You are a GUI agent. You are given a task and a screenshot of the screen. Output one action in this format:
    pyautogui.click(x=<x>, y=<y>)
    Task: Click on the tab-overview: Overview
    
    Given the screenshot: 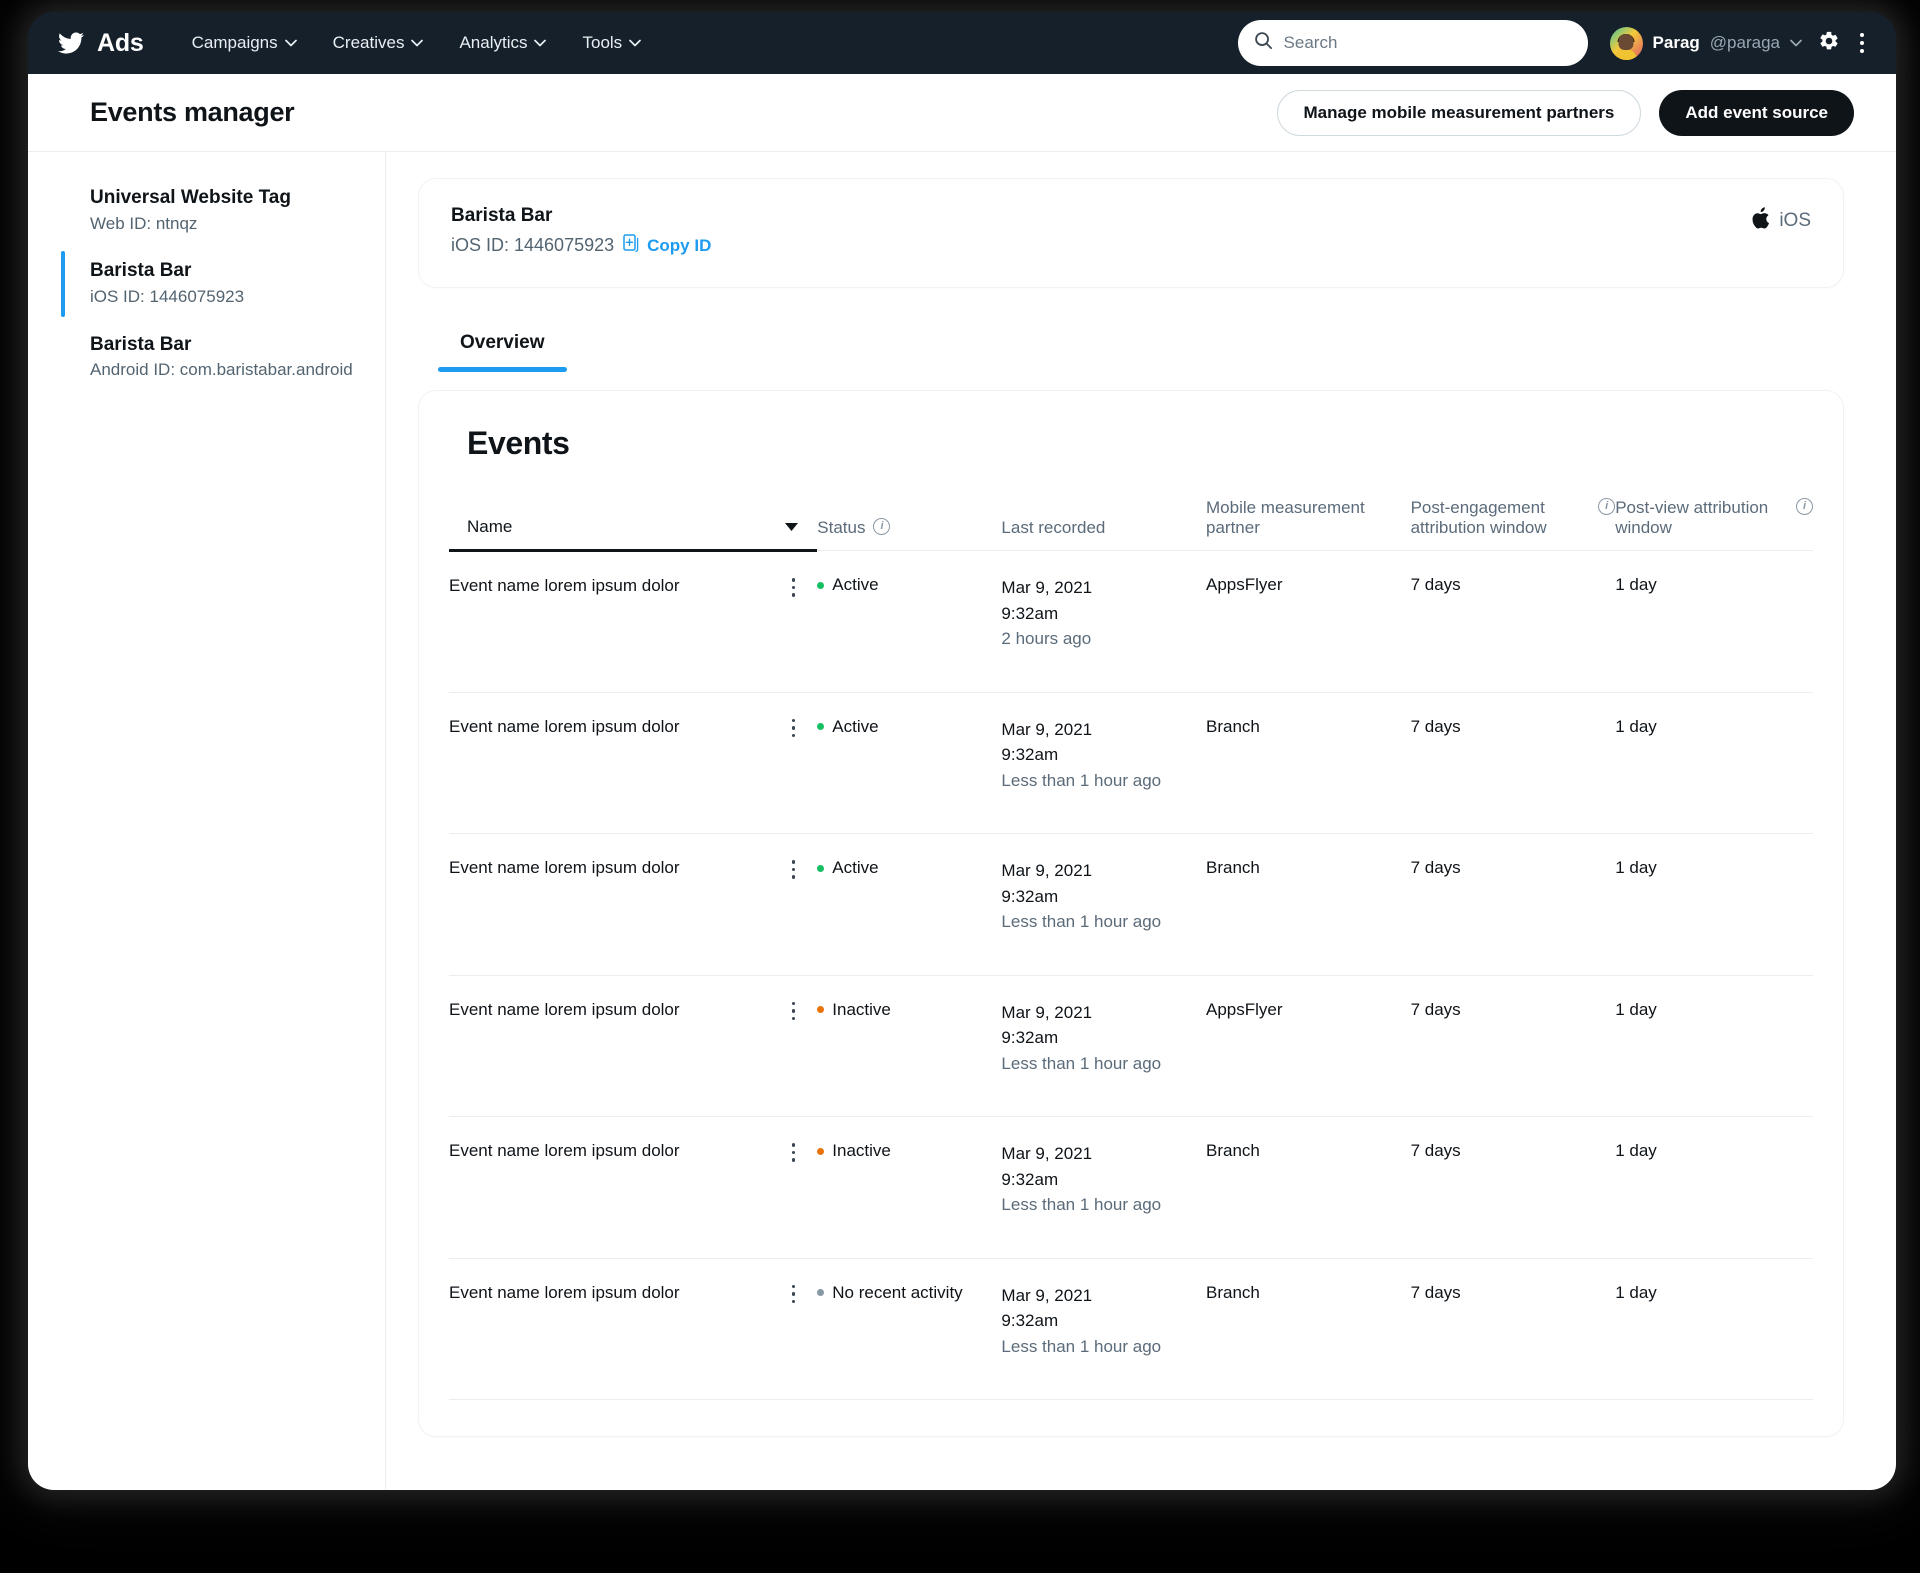 What is the action you would take?
    pyautogui.click(x=502, y=347)
    